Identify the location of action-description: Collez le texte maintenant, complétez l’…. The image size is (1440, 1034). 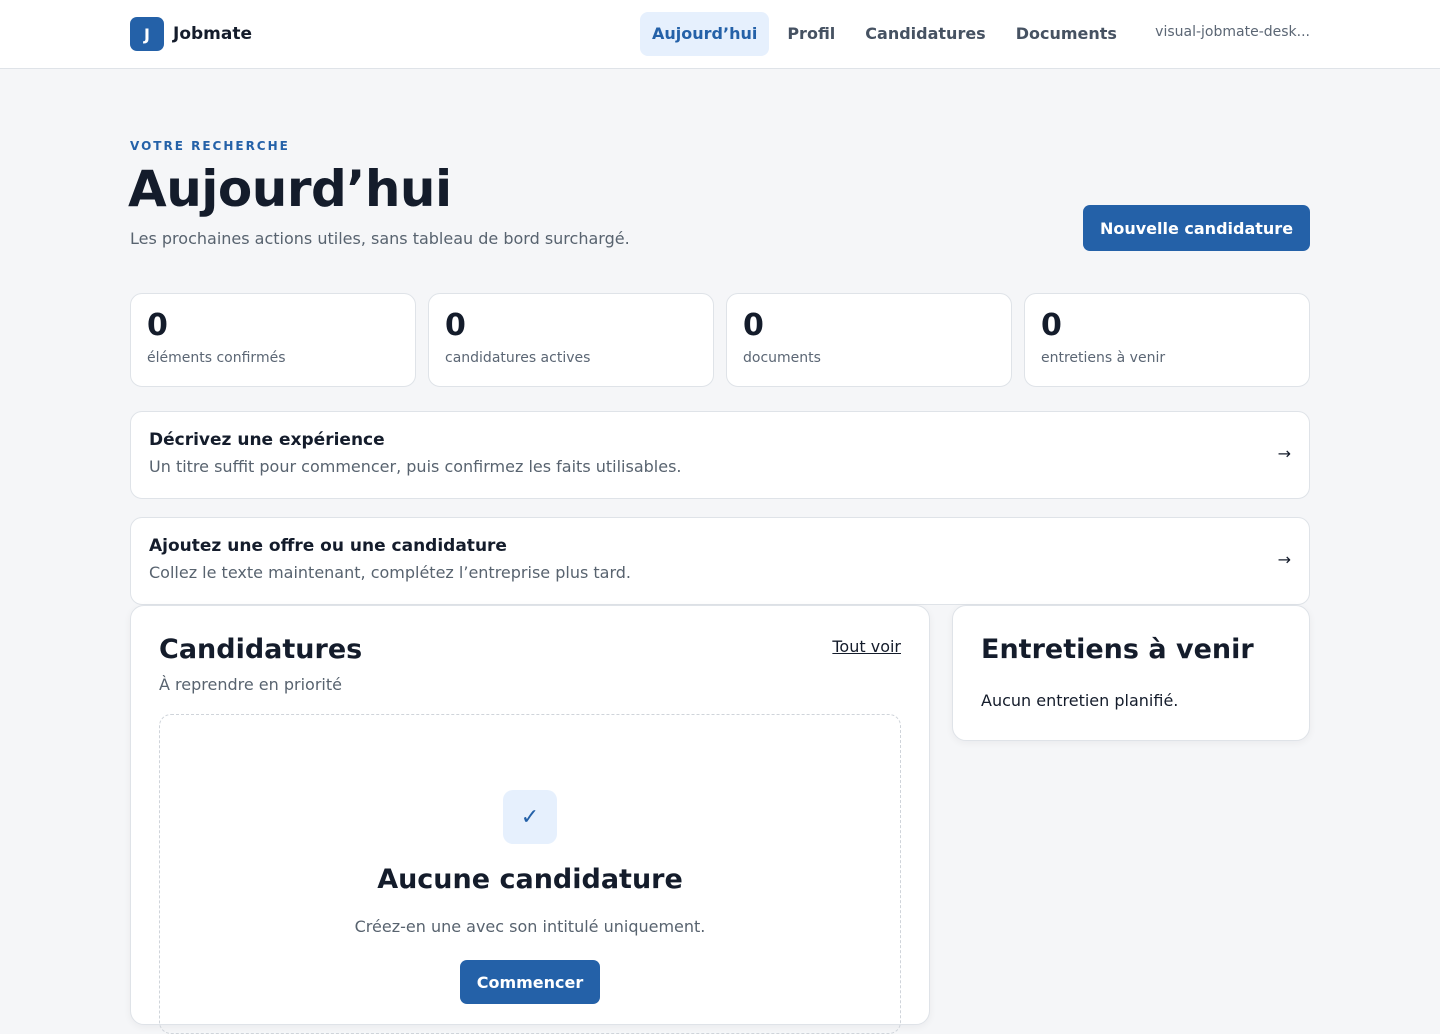
(390, 572).